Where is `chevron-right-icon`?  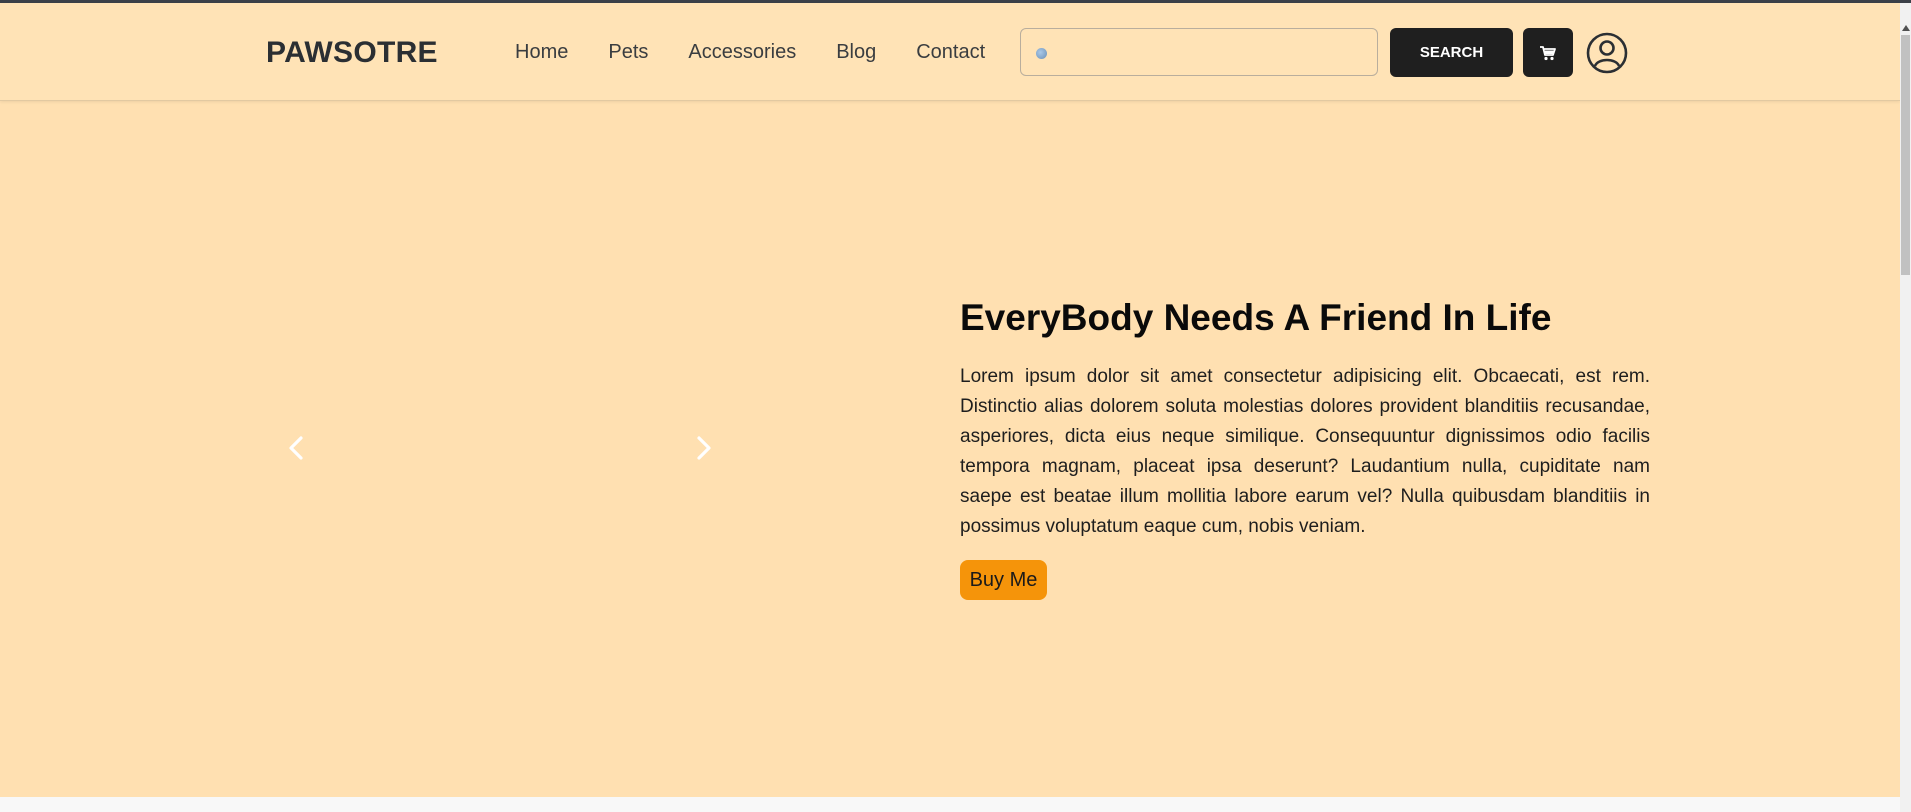 chevron-right-icon is located at coordinates (703, 448).